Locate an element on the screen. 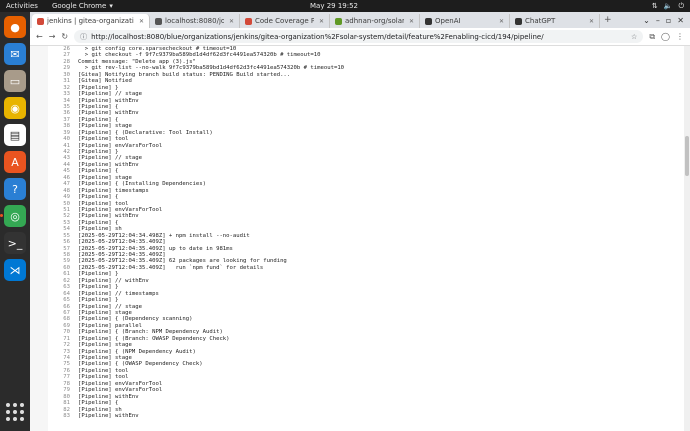  help-icon: ? is located at coordinates (15, 189).